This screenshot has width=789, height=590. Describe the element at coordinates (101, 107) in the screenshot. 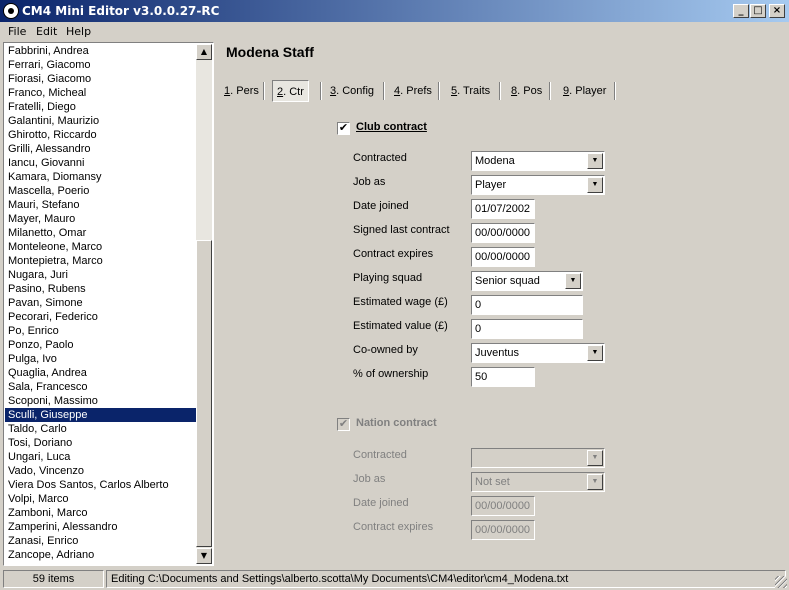

I see `list-item: Fratelli, Diego` at that location.